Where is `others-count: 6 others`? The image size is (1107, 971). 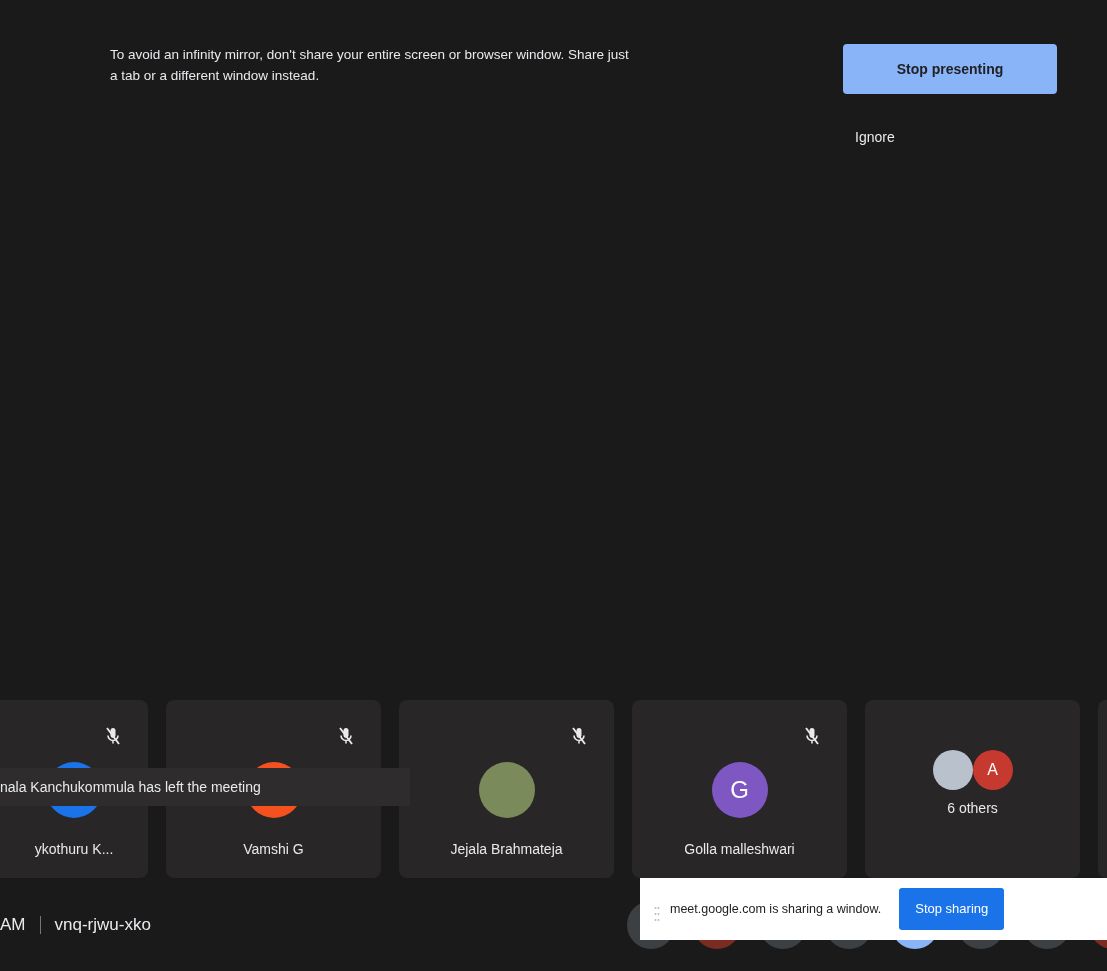
others-count: 6 others is located at coordinates (972, 808).